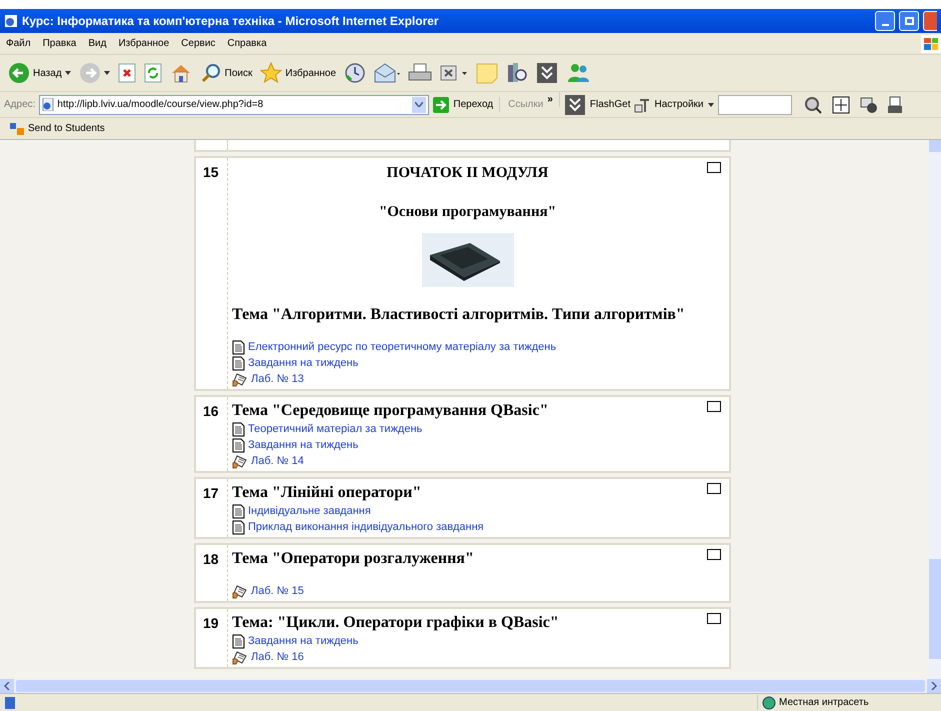 The width and height of the screenshot is (941, 711). I want to click on globe-icon, so click(769, 703).